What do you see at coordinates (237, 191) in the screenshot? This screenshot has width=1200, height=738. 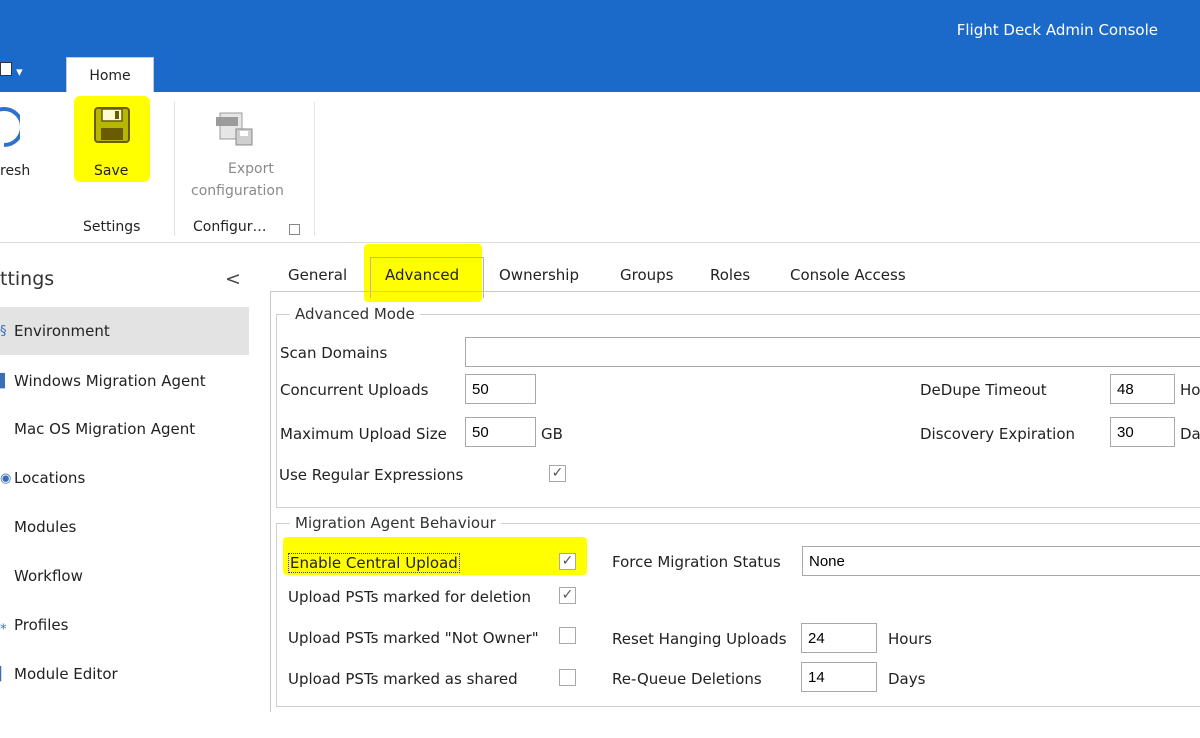 I see `export-label-line2: configuration` at bounding box center [237, 191].